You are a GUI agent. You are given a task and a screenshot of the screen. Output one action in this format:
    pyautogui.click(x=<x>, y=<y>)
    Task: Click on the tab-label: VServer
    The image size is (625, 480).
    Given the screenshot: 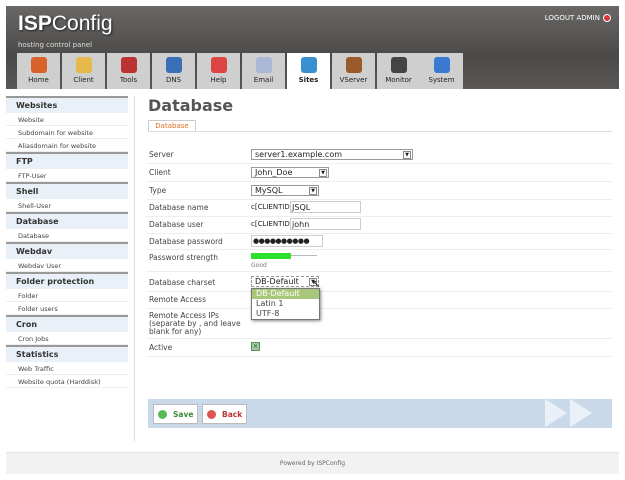 What is the action you would take?
    pyautogui.click(x=353, y=80)
    